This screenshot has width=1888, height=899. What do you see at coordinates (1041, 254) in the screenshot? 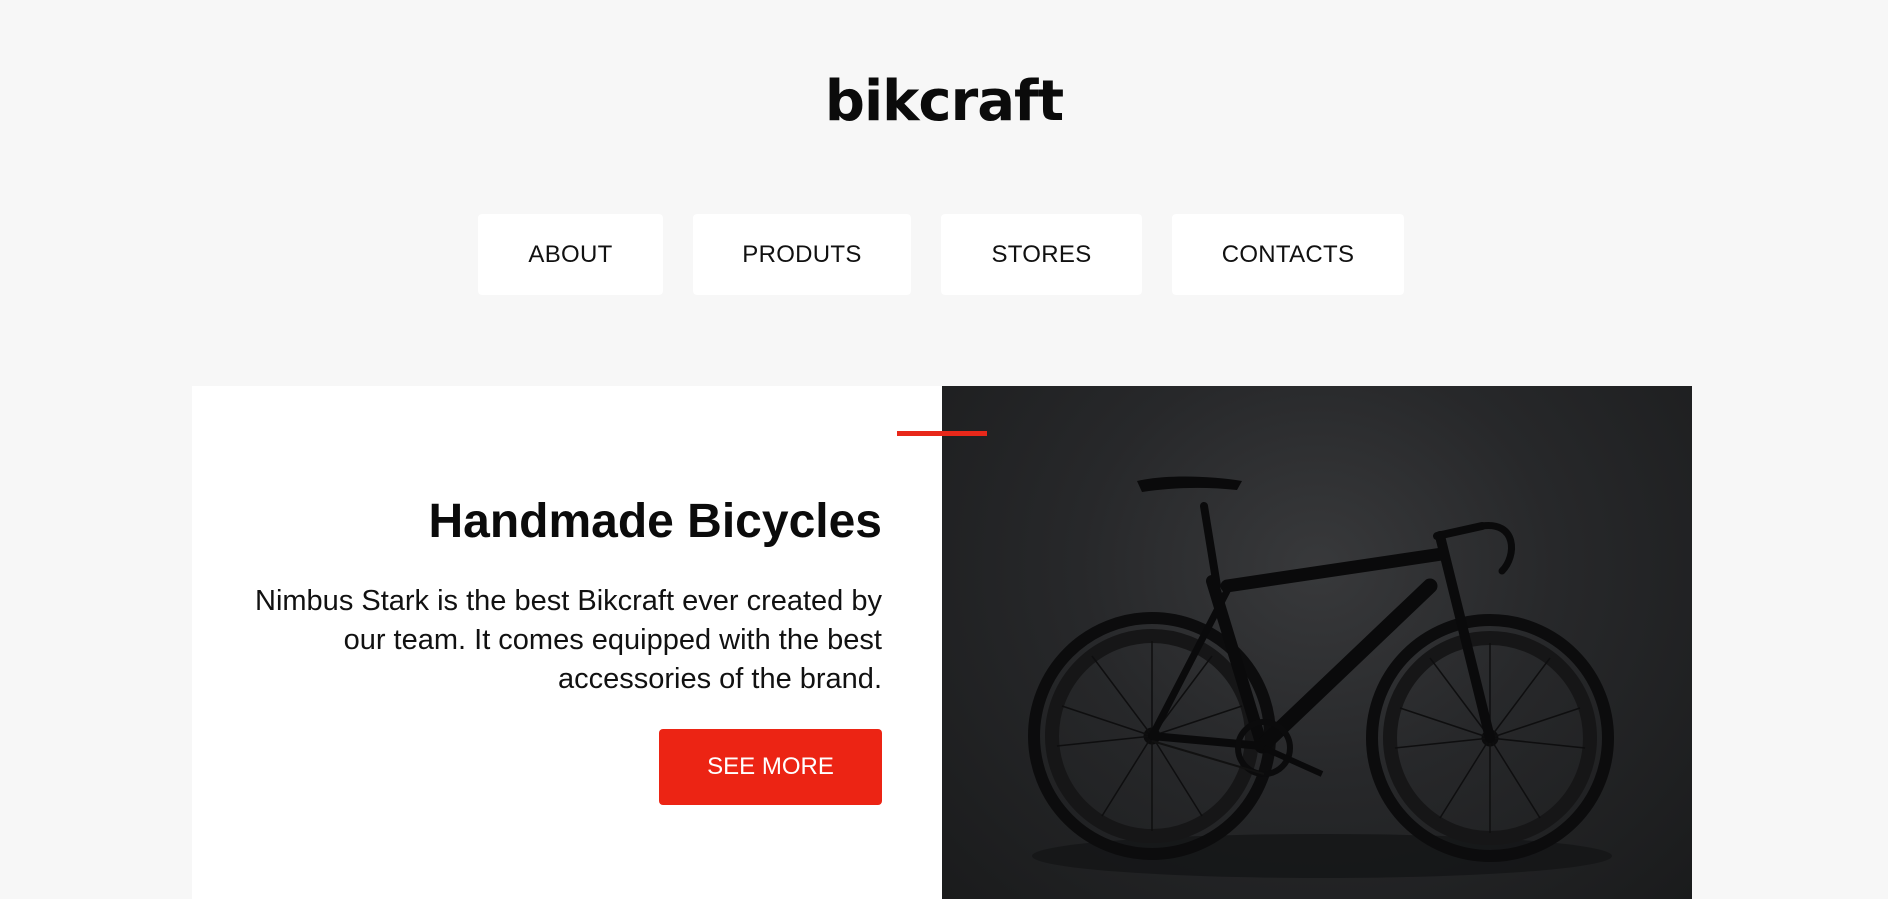
I see `nav-item-stores: STORES` at bounding box center [1041, 254].